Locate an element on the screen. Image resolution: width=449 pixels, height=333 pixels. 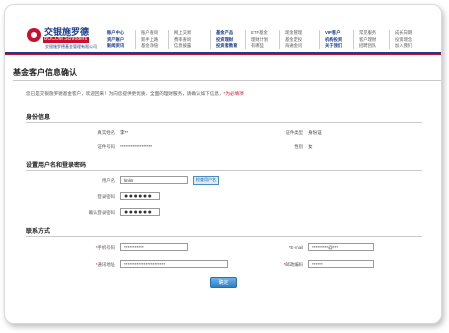
section-heading: 设置用户名和登录密码 is located at coordinates (56, 166).